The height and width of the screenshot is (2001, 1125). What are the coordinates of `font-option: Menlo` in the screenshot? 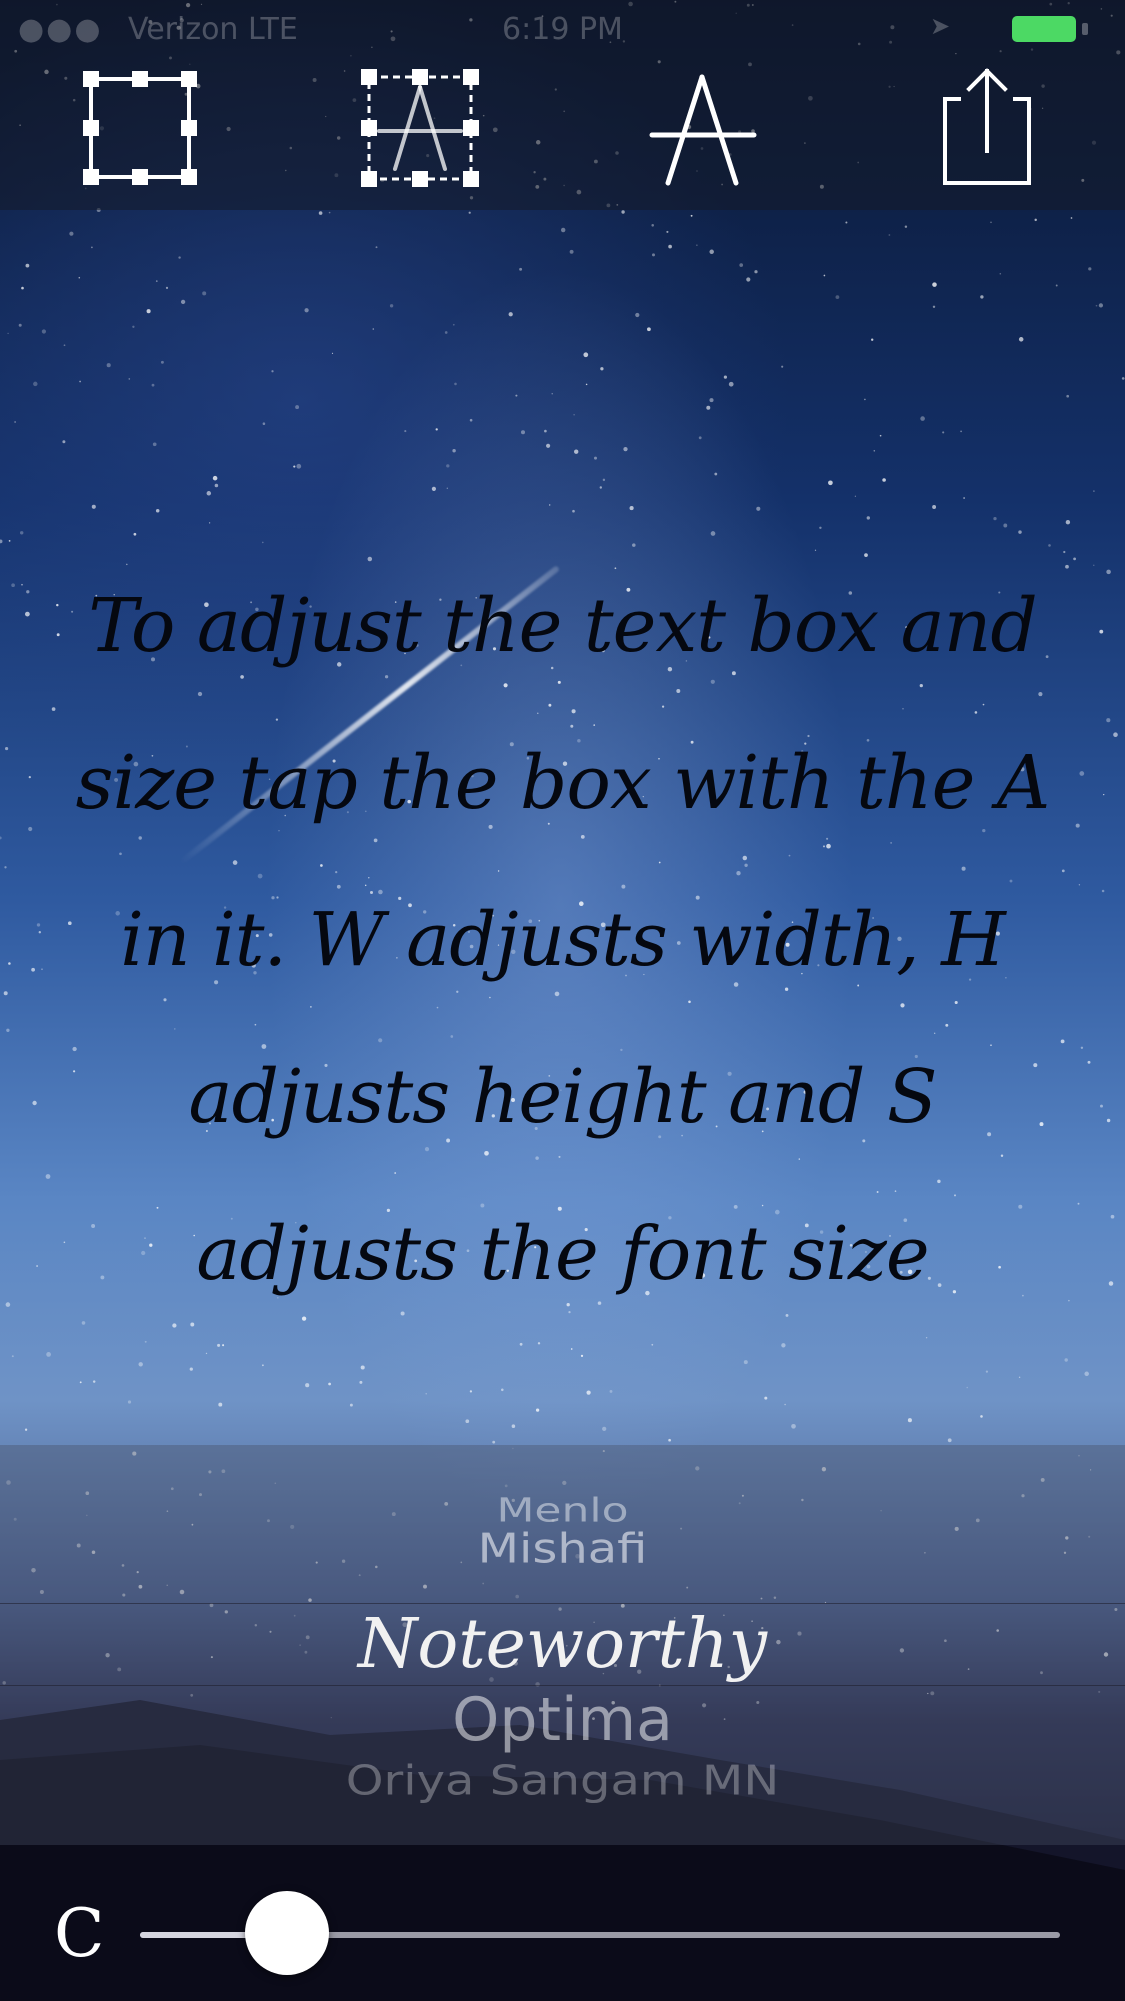 It's located at (562, 1510).